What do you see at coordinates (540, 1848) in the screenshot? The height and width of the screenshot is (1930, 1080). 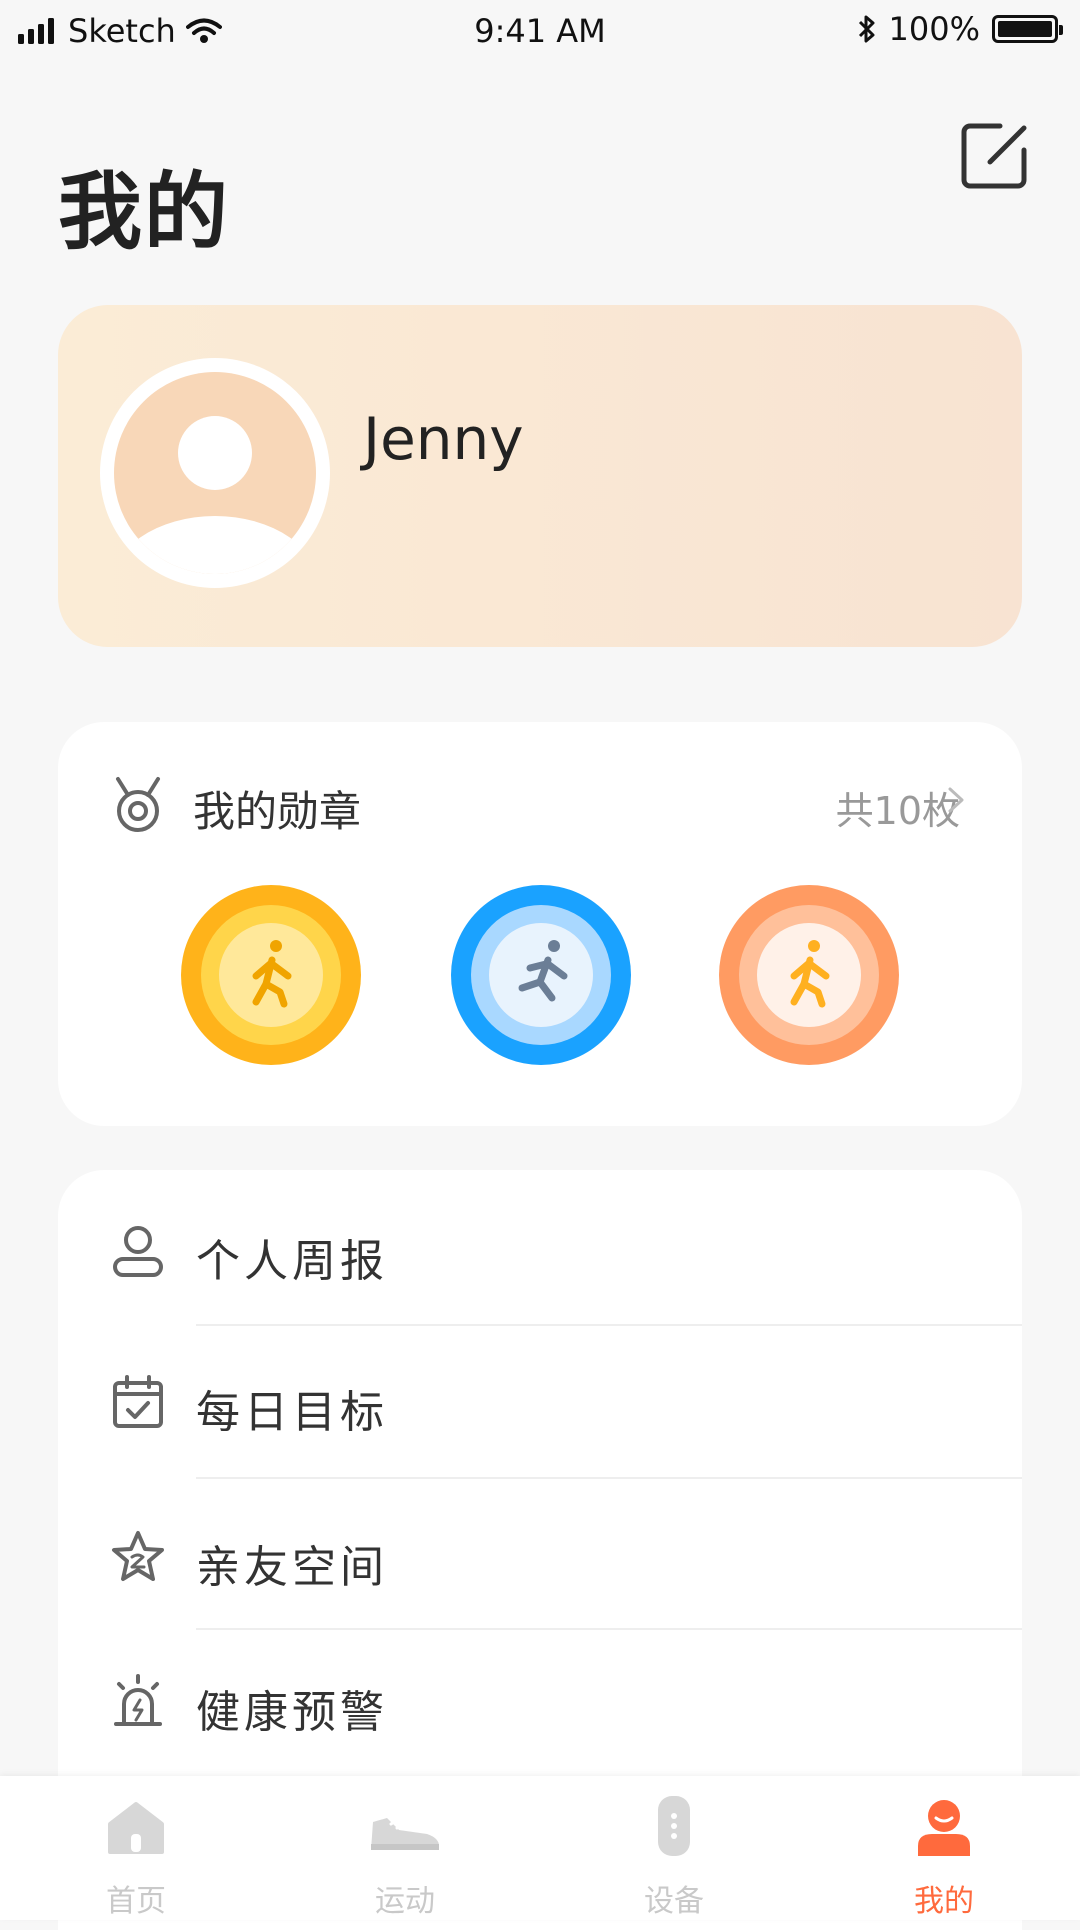 I see `tab-bar: 首页 运动 设备 我的` at bounding box center [540, 1848].